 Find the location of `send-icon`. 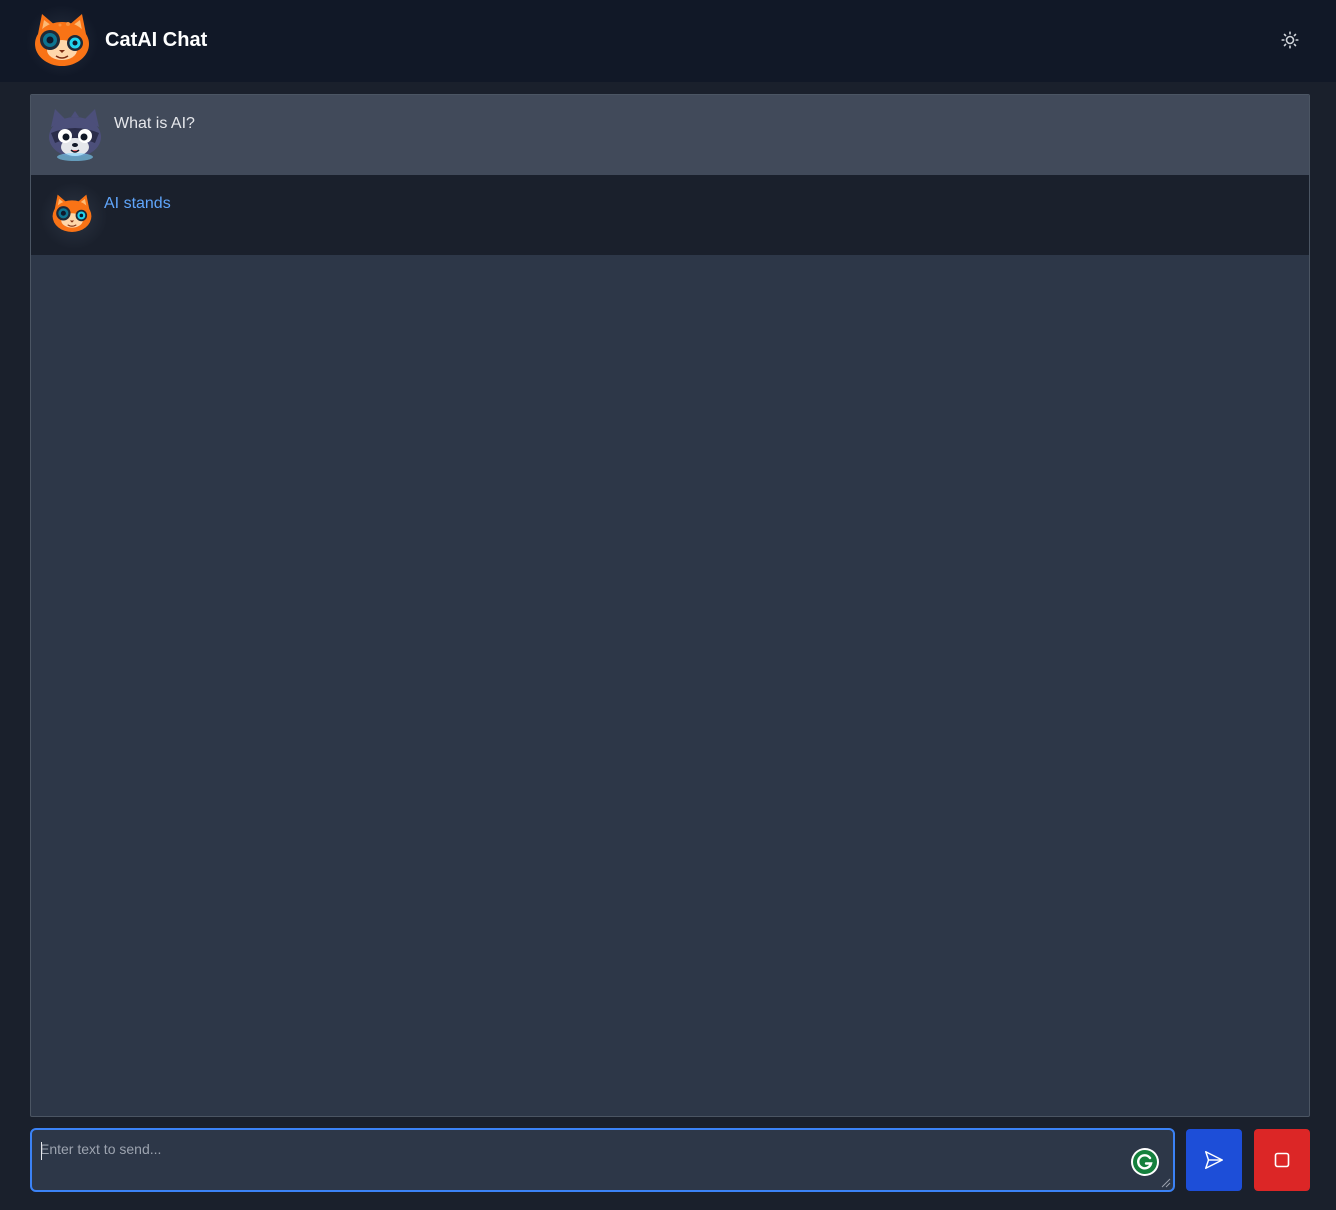

send-icon is located at coordinates (1214, 1160).